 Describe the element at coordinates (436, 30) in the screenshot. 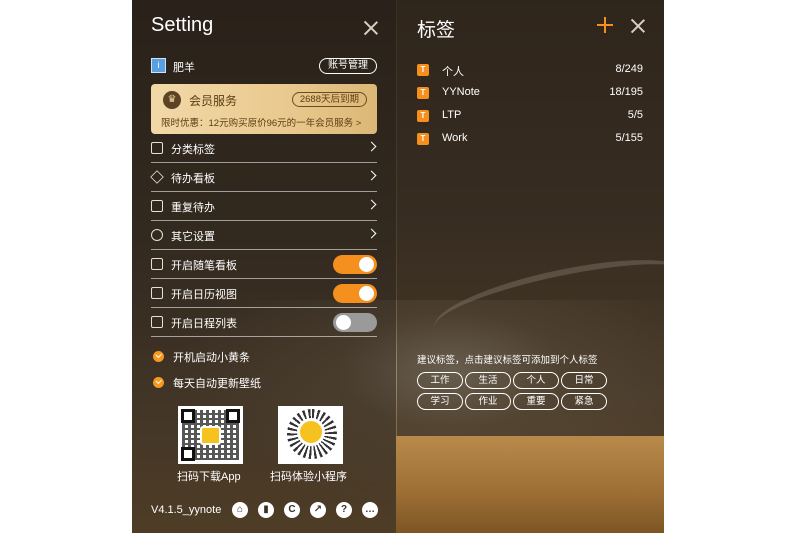

I see `tags-title: 标签` at that location.